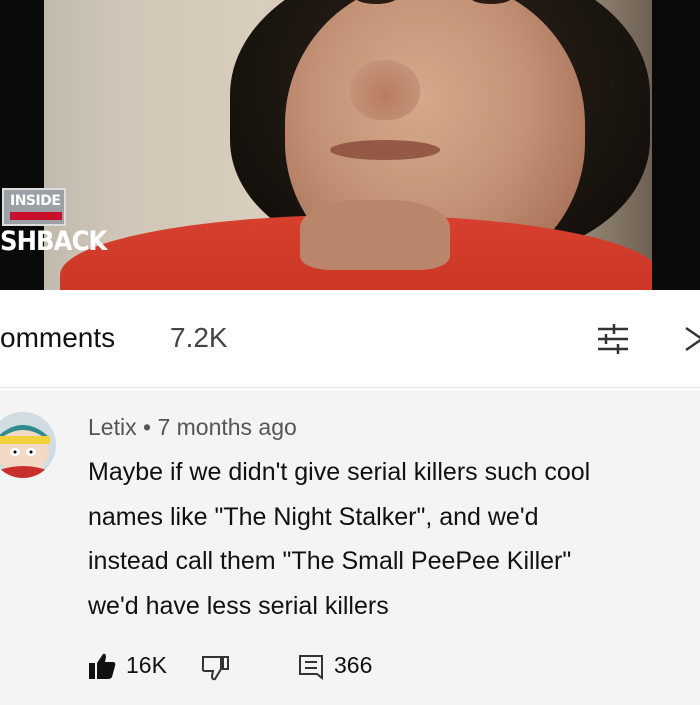 Image resolution: width=700 pixels, height=705 pixels. What do you see at coordinates (227, 427) in the screenshot?
I see `comment-time: 7 months ago` at bounding box center [227, 427].